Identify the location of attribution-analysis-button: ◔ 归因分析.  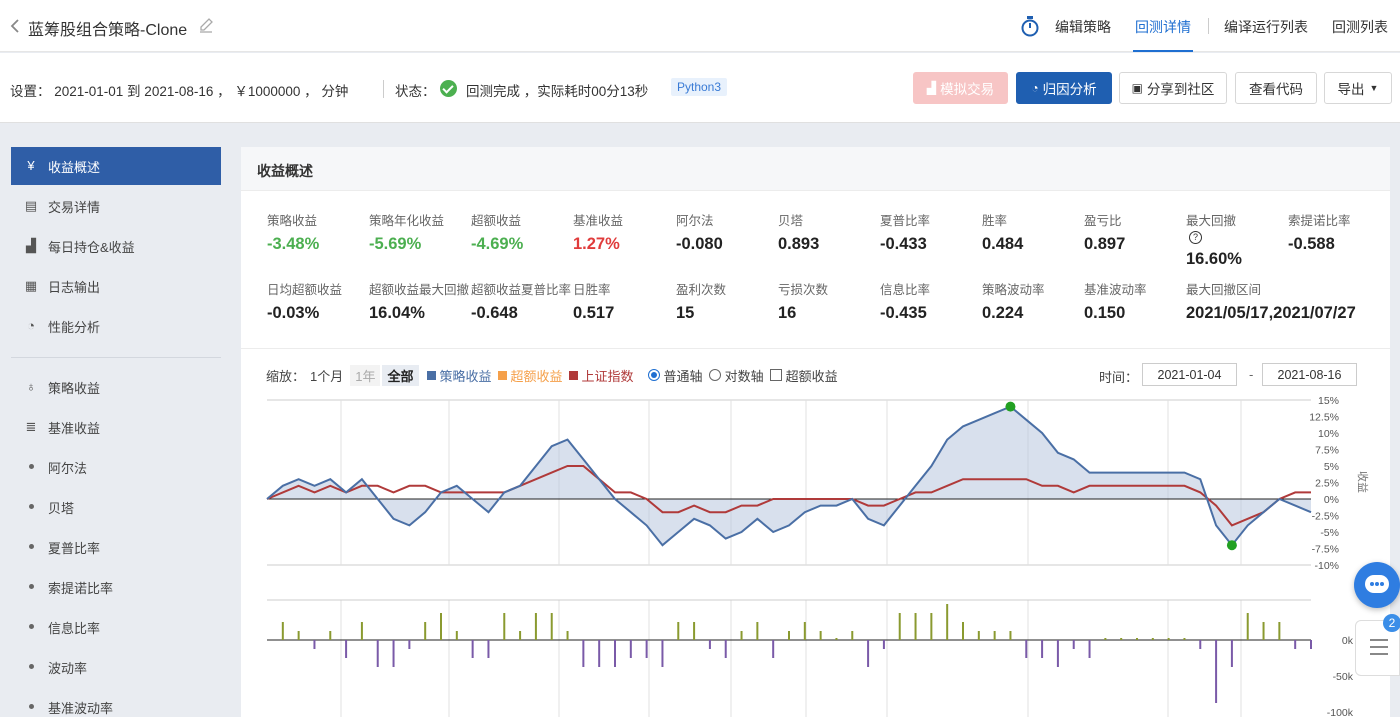
(1064, 88).